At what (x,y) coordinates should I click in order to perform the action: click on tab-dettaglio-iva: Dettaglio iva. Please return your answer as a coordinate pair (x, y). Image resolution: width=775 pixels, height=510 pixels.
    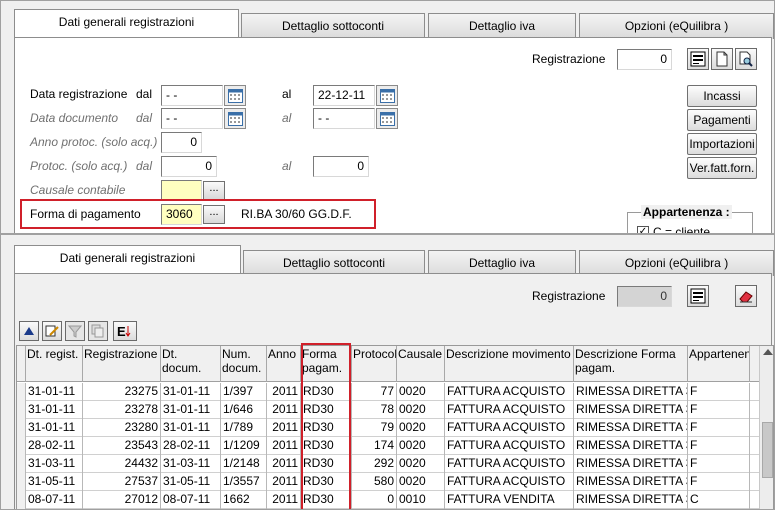
    Looking at the image, I should click on (502, 26).